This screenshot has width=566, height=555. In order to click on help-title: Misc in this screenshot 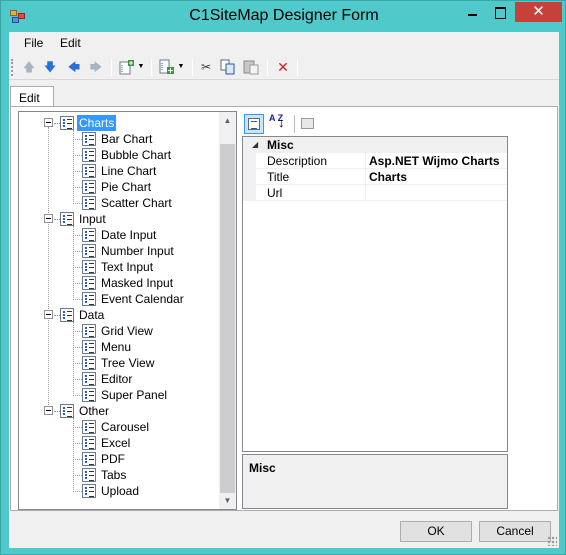, I will do `click(262, 468)`.